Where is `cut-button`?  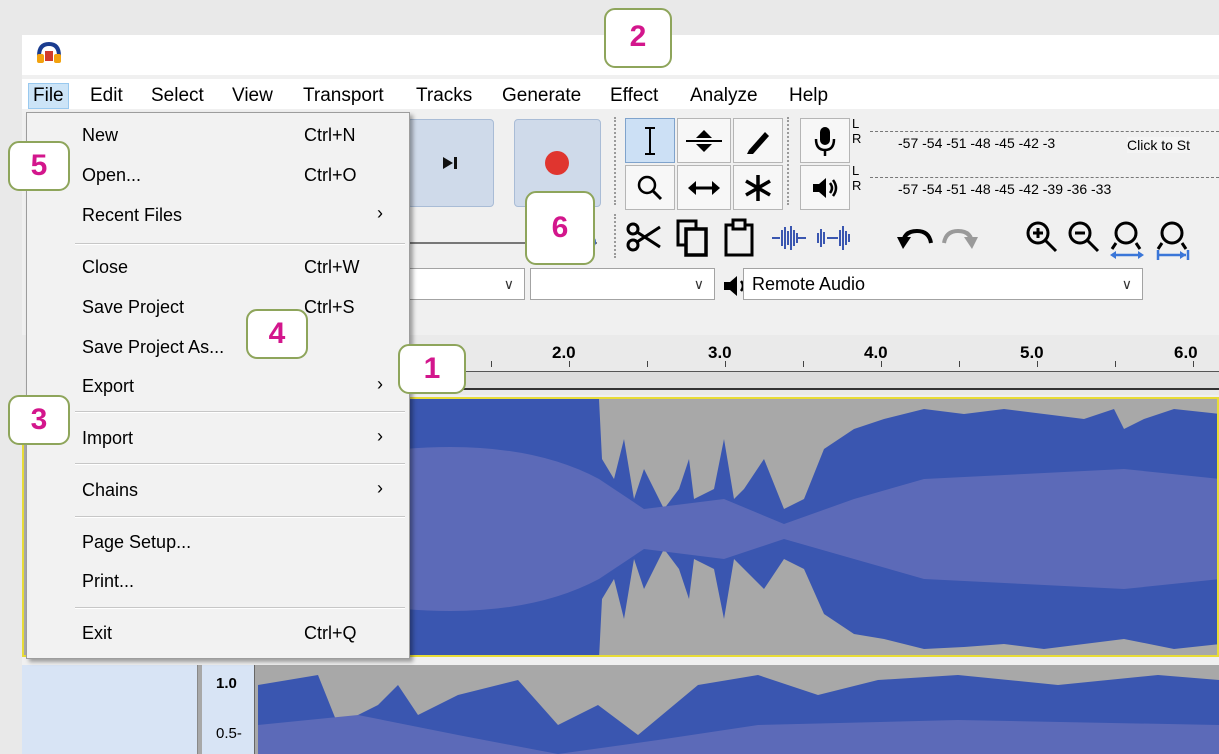
cut-button is located at coordinates (644, 237).